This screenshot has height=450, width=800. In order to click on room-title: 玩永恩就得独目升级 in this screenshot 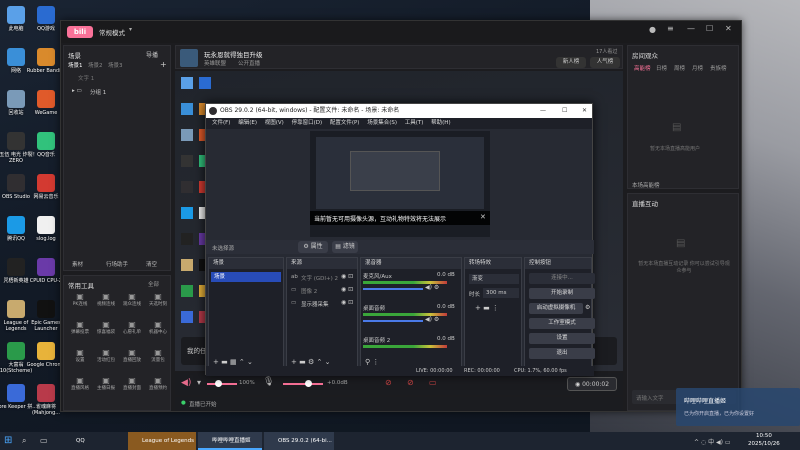, I will do `click(233, 54)`.